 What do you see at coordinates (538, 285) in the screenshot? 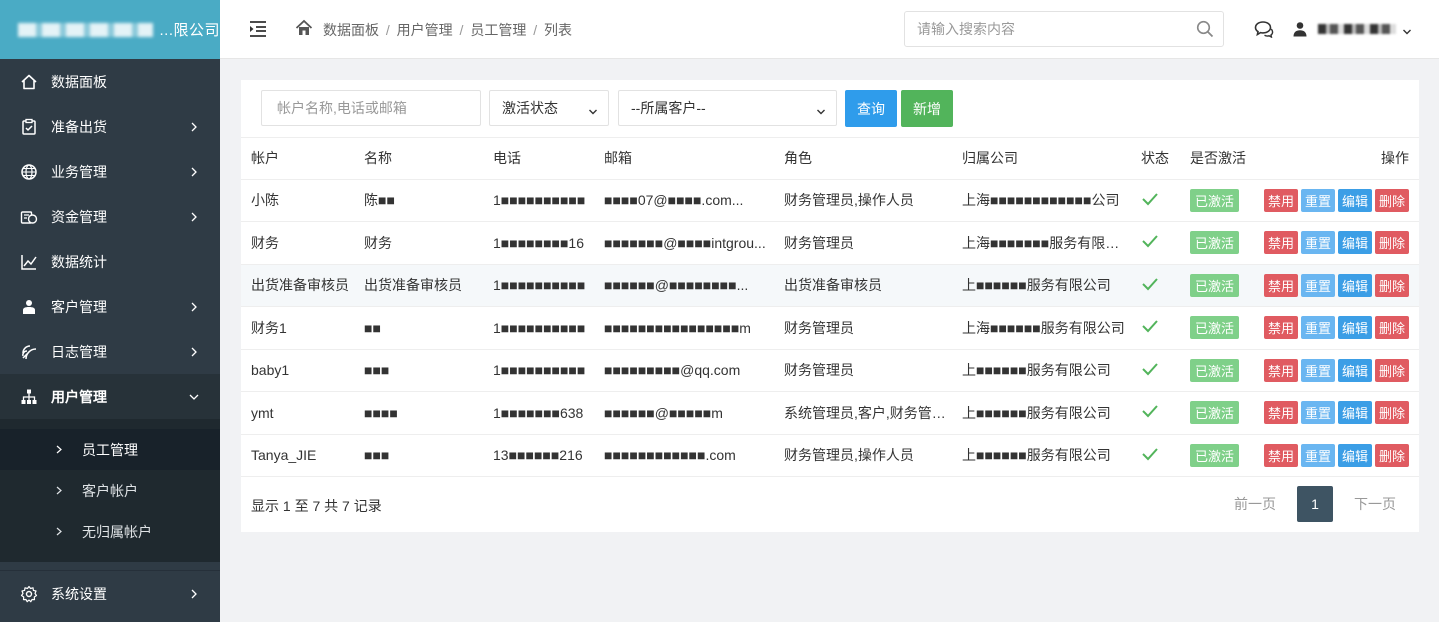
I see `cell-phone: 1■■■■■■■■■■` at bounding box center [538, 285].